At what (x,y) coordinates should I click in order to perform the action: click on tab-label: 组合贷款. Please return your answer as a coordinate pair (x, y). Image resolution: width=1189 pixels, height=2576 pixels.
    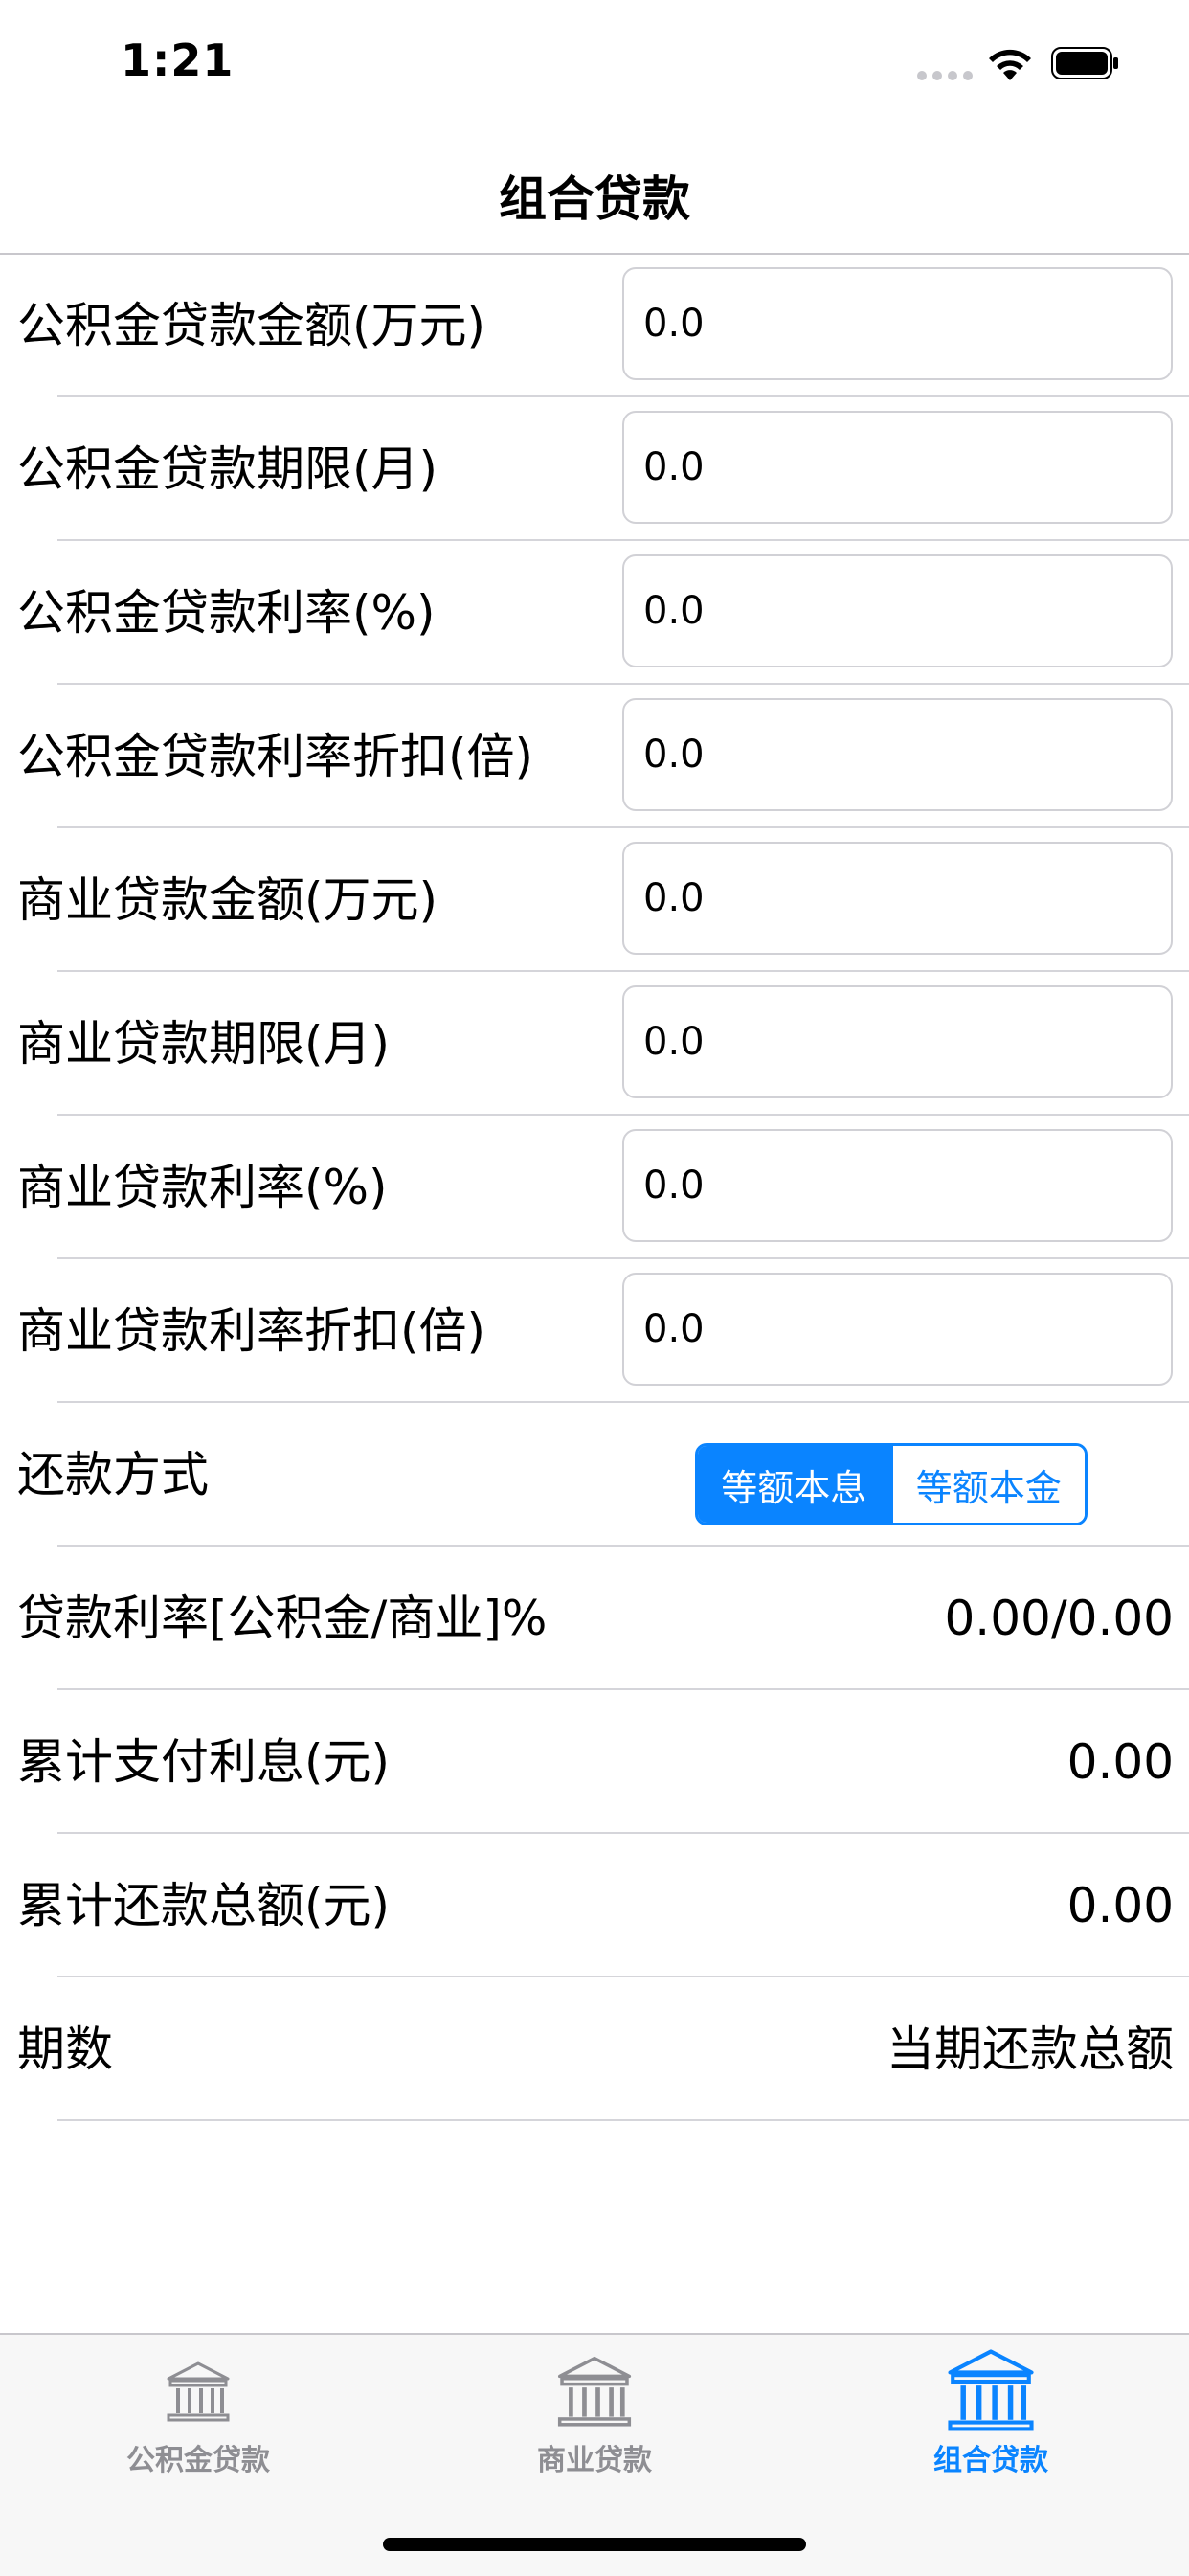
    Looking at the image, I should click on (990, 2460).